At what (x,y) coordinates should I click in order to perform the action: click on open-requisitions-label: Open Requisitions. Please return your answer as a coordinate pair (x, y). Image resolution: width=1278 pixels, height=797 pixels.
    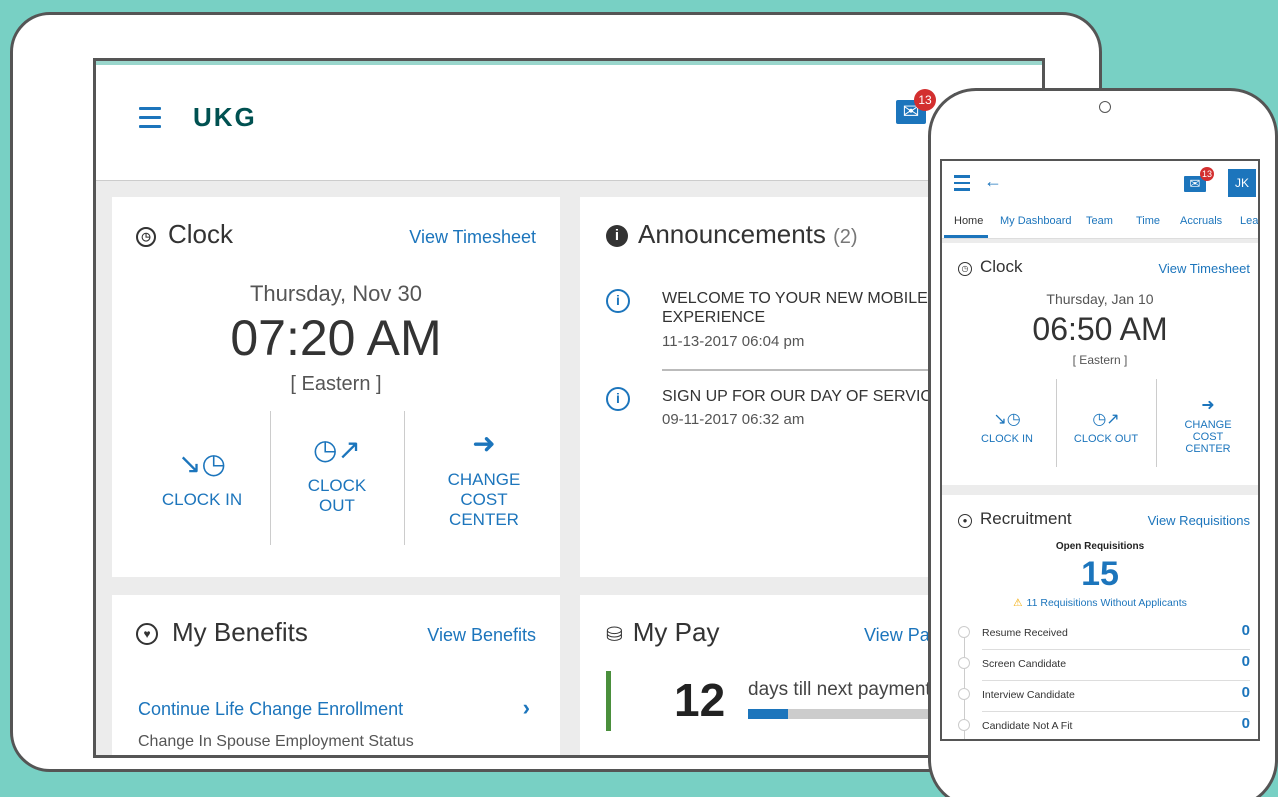
    Looking at the image, I should click on (1100, 546).